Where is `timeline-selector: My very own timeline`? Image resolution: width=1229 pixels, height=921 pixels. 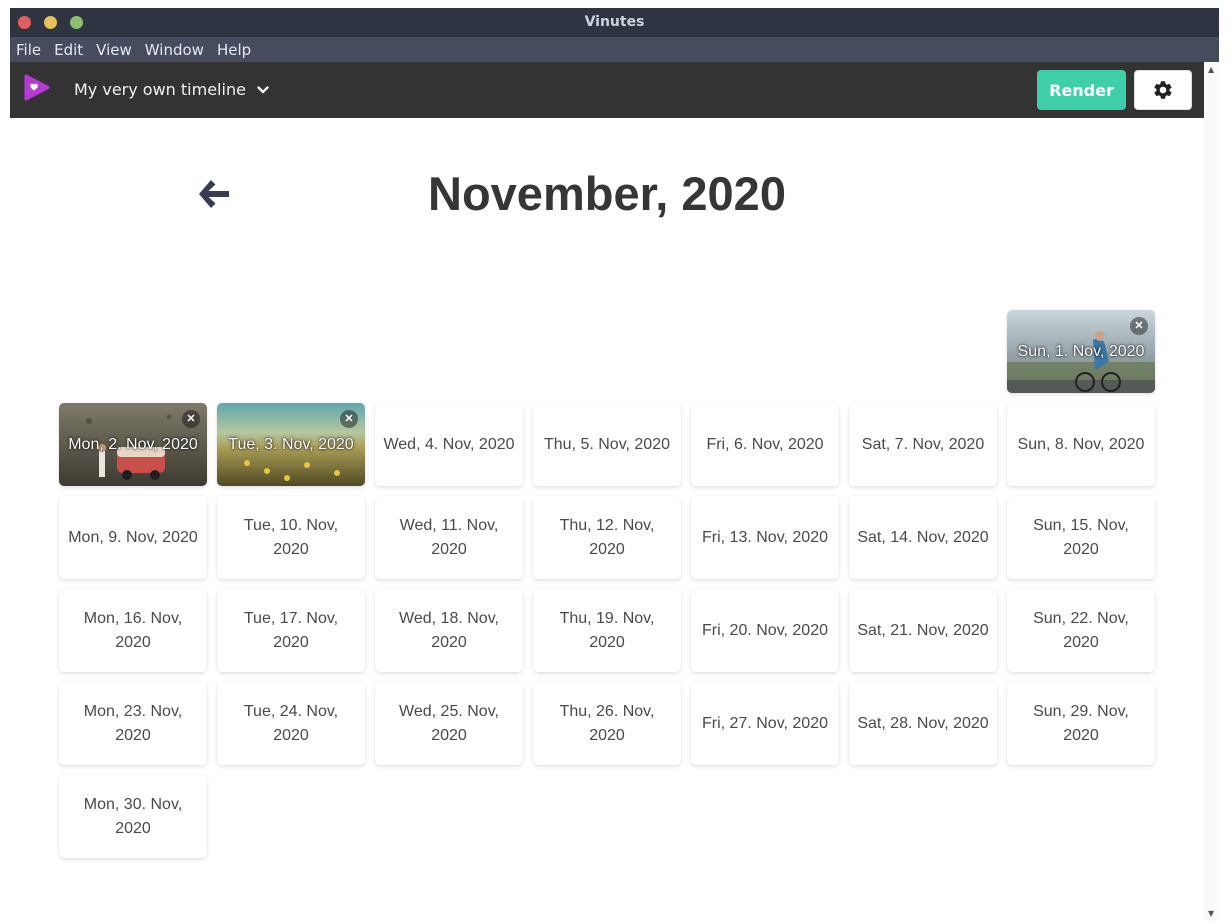
timeline-selector: My very own timeline is located at coordinates (172, 90).